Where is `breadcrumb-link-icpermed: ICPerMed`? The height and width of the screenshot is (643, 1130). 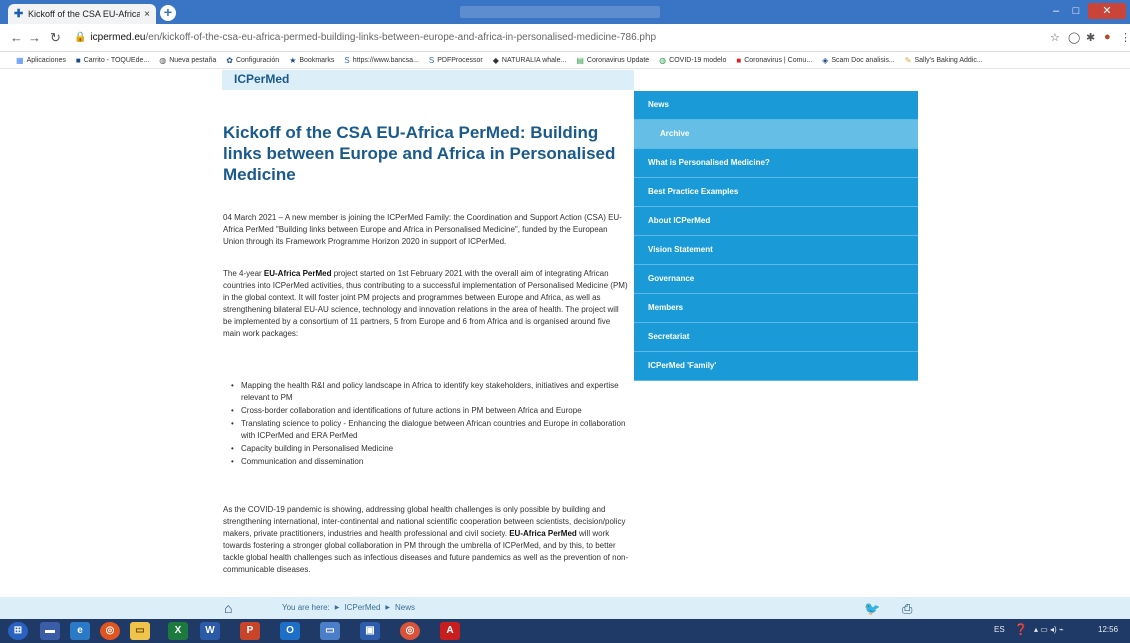
breadcrumb-link-icpermed: ICPerMed is located at coordinates (362, 608).